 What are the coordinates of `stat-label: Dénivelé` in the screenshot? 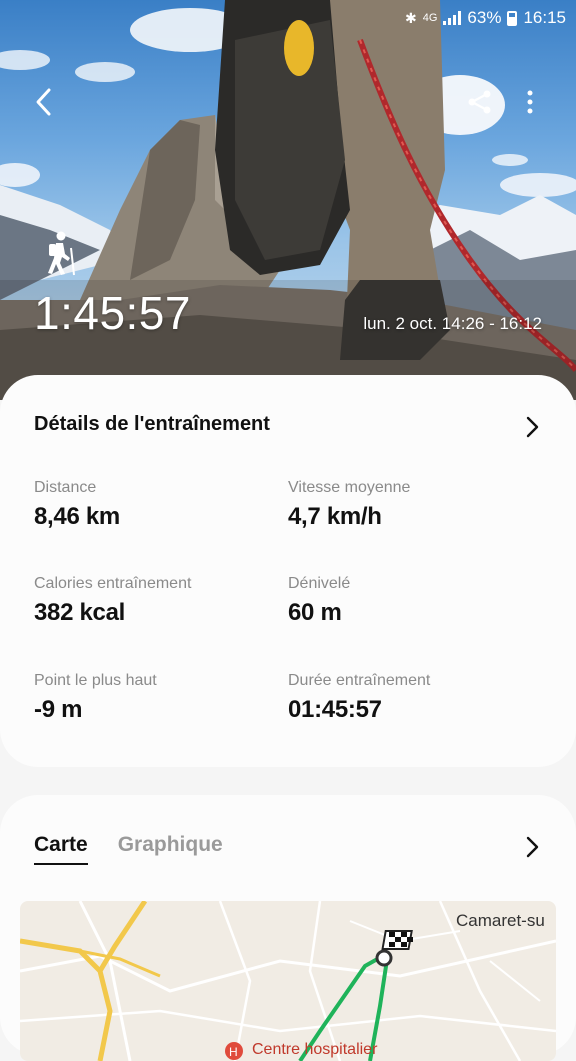 It's located at (319, 583).